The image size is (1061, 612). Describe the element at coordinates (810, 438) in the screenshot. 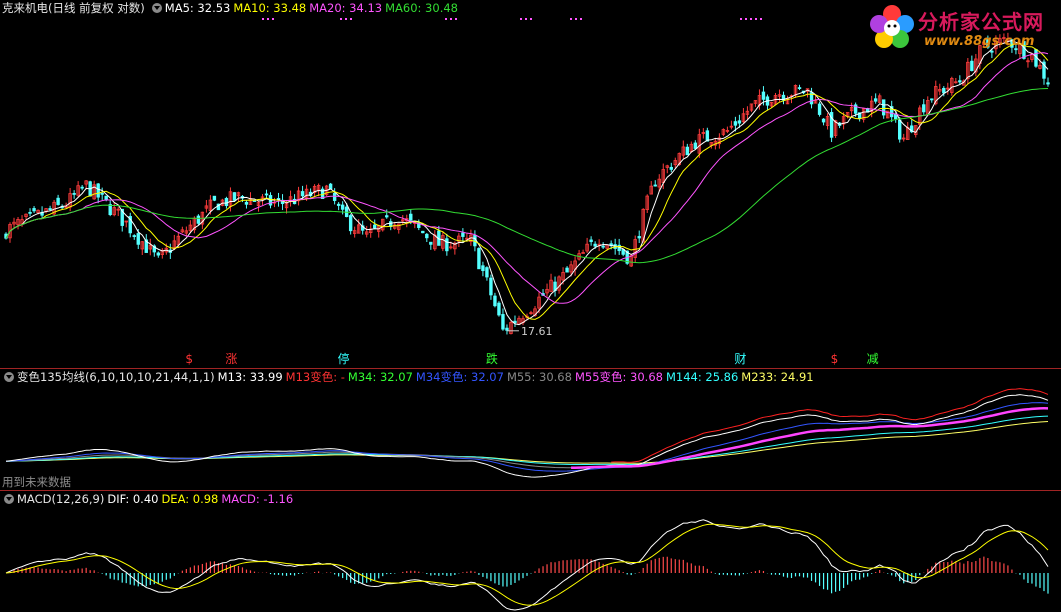

I see `m55-color-line` at that location.